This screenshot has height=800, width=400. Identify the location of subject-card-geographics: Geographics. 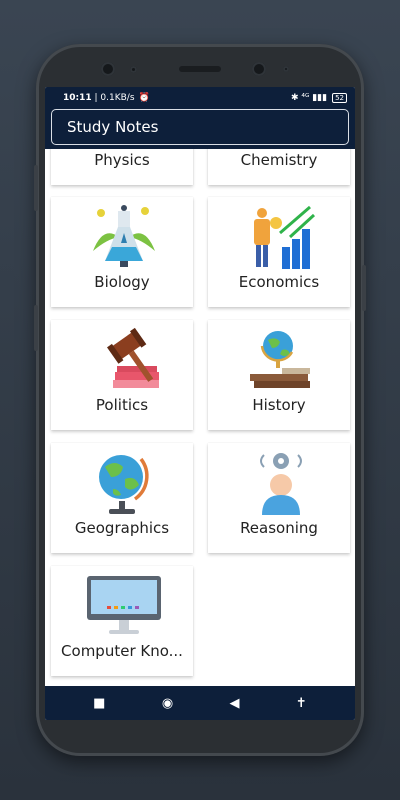
(122, 498).